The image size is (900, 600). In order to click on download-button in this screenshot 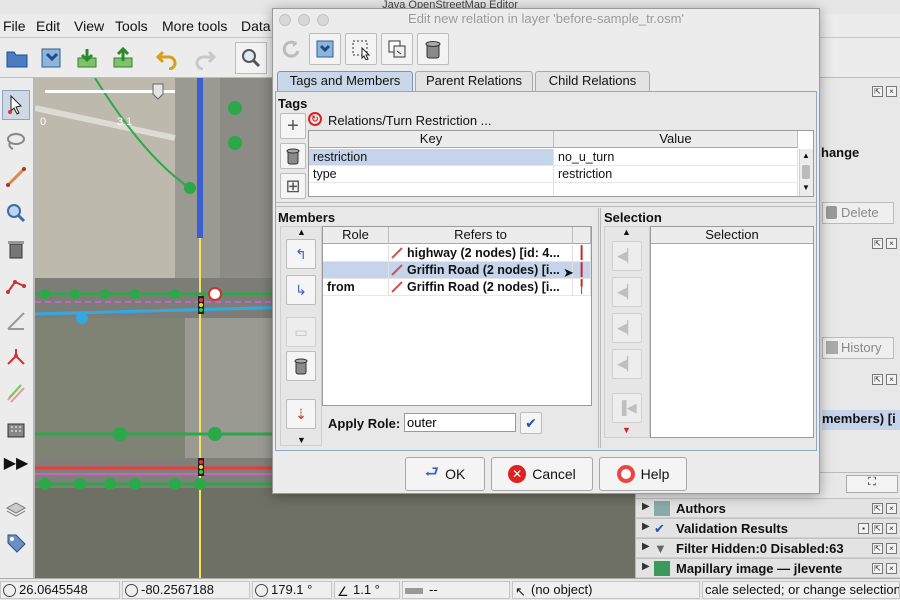, I will do `click(87, 58)`.